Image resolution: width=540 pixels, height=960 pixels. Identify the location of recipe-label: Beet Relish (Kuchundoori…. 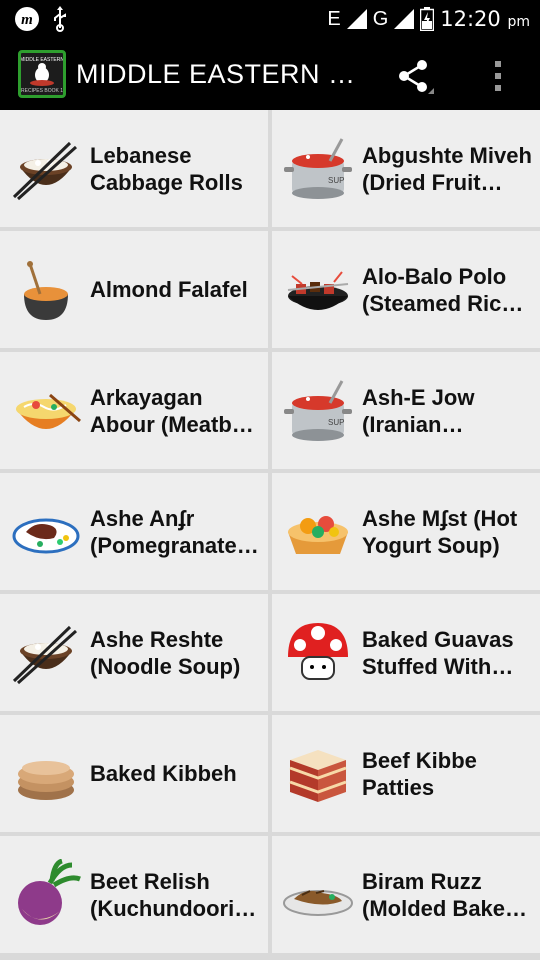
(173, 894).